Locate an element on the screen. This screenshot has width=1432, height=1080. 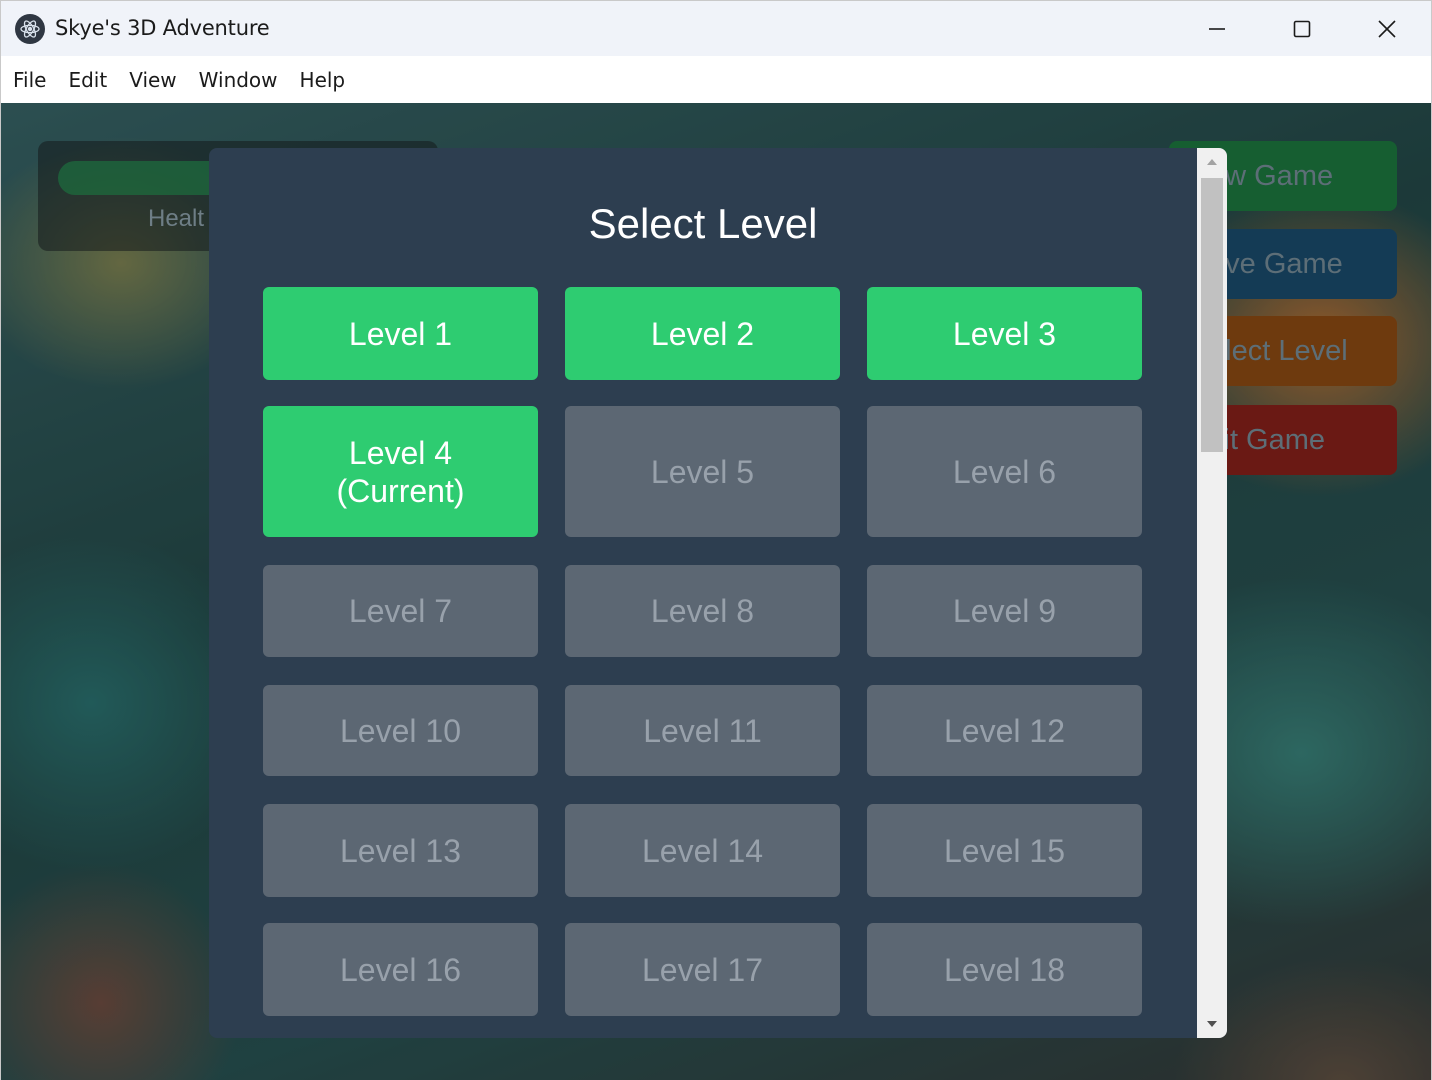
level-3-button: Level 3 is located at coordinates (1004, 333).